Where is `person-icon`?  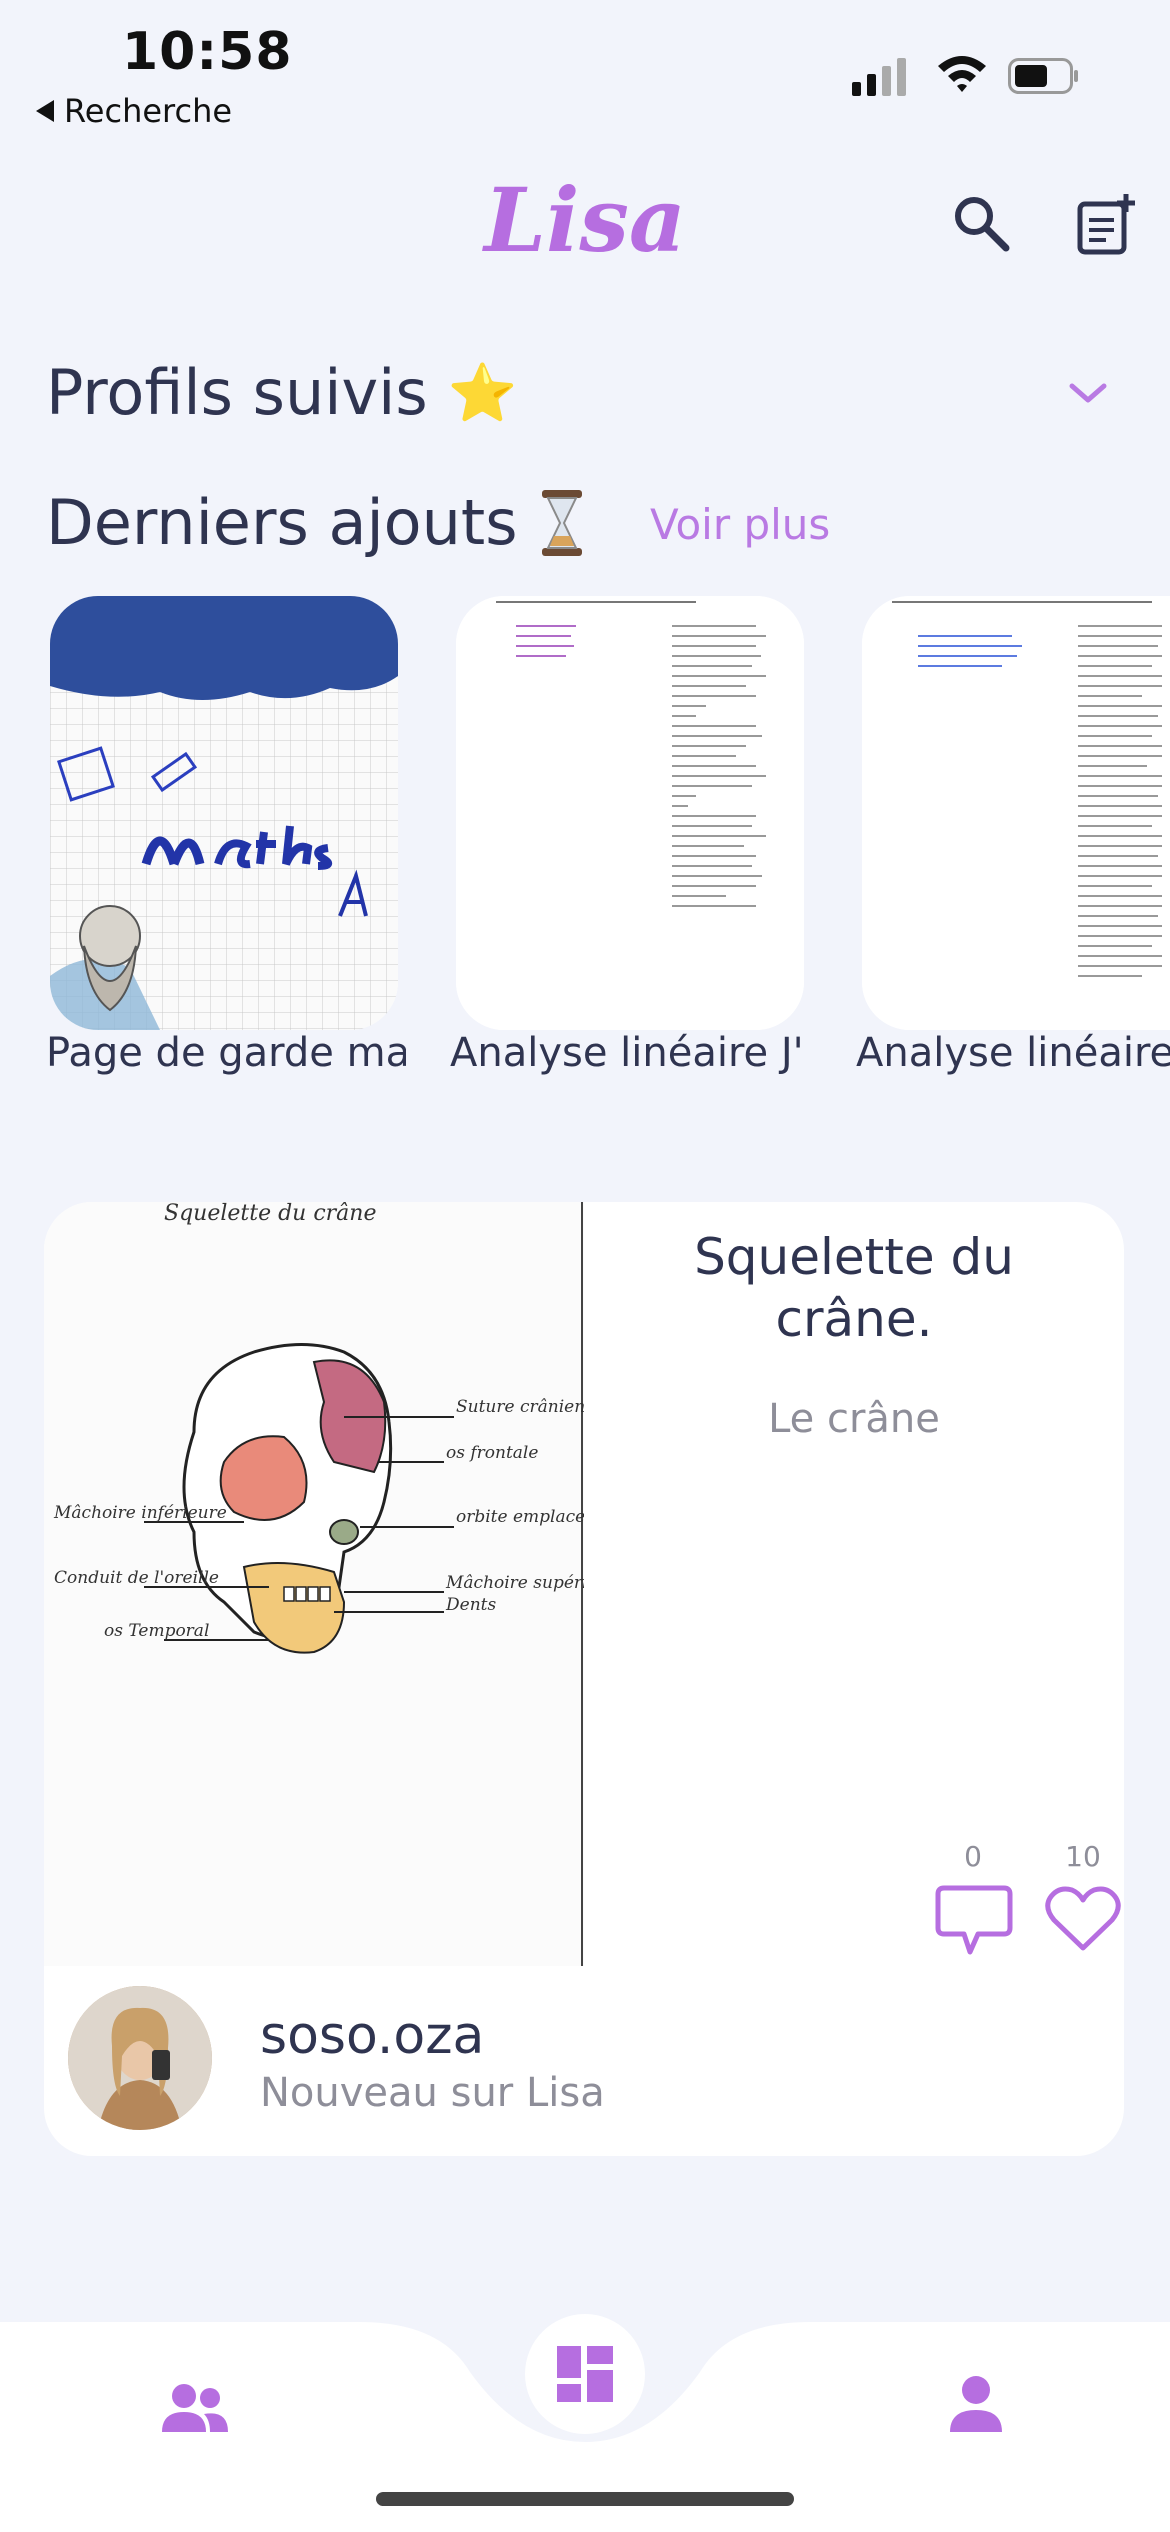 person-icon is located at coordinates (976, 2404).